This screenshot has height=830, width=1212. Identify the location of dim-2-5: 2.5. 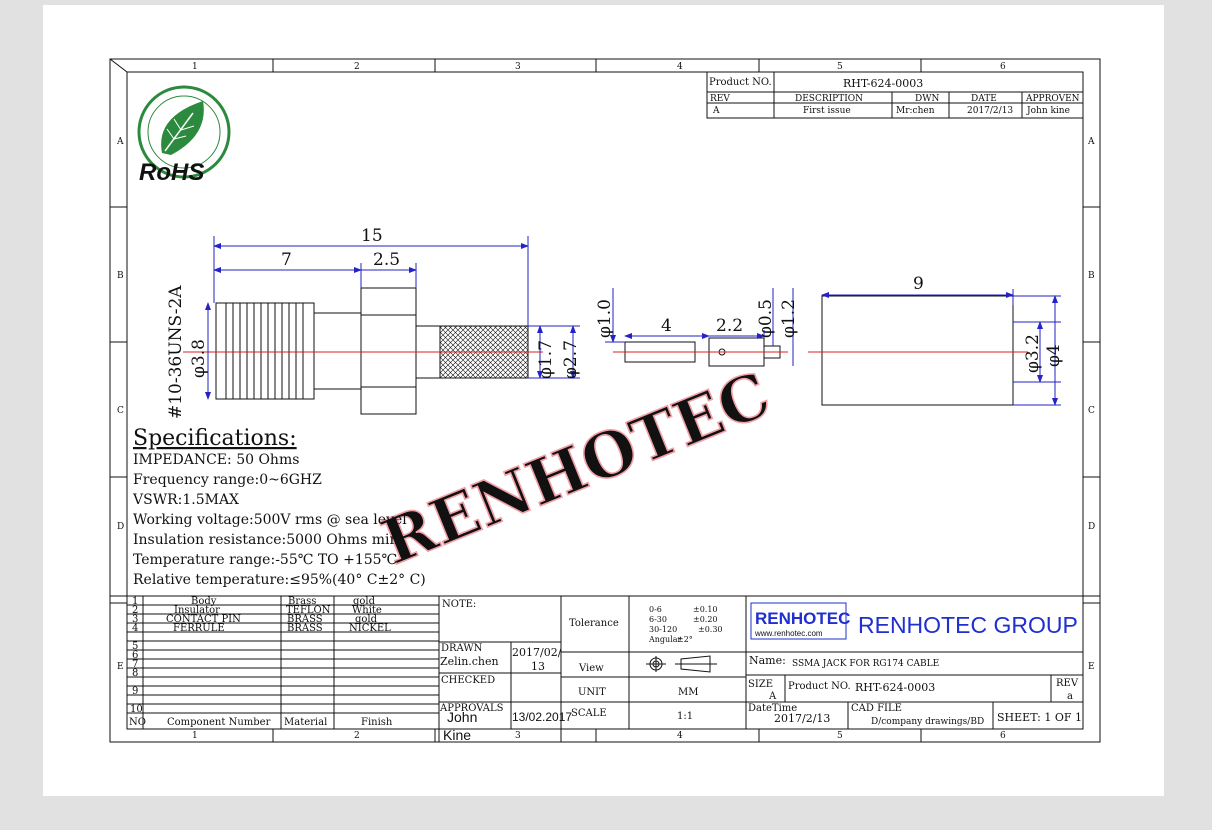
(386, 260).